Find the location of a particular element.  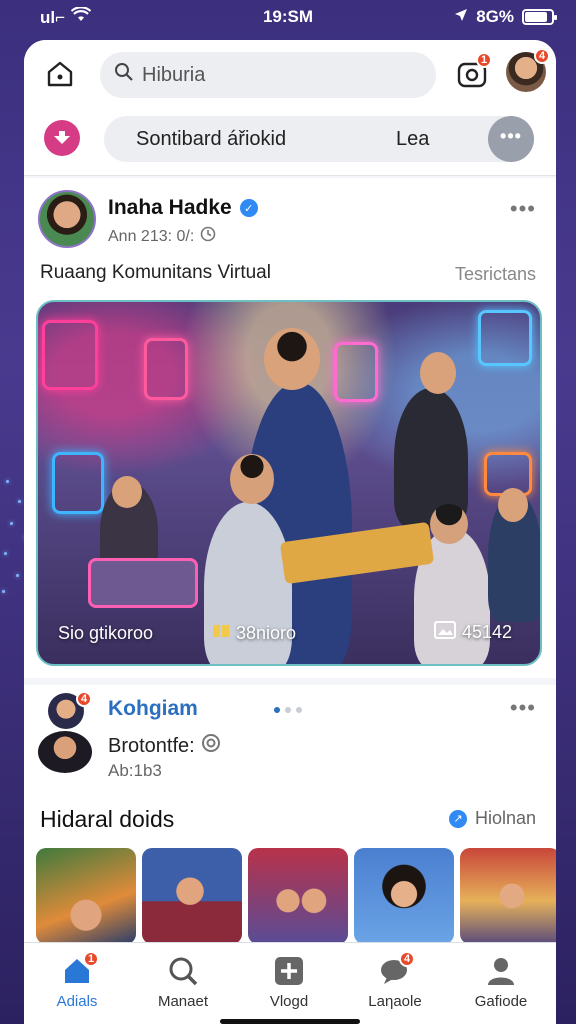

thumbnail-row is located at coordinates (296, 896).